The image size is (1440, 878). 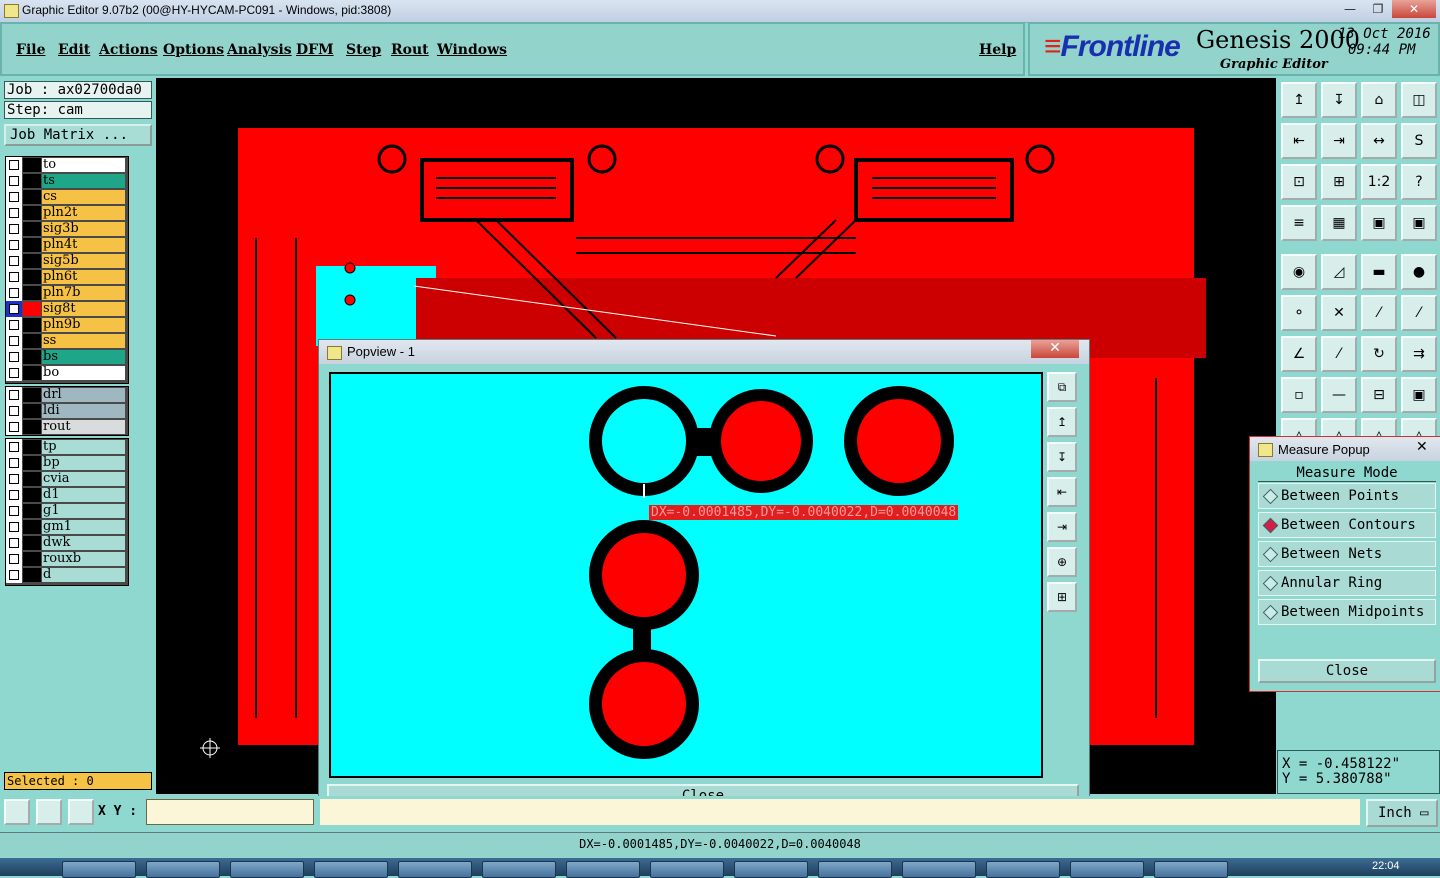 I want to click on layer-name: drl, so click(x=83, y=395).